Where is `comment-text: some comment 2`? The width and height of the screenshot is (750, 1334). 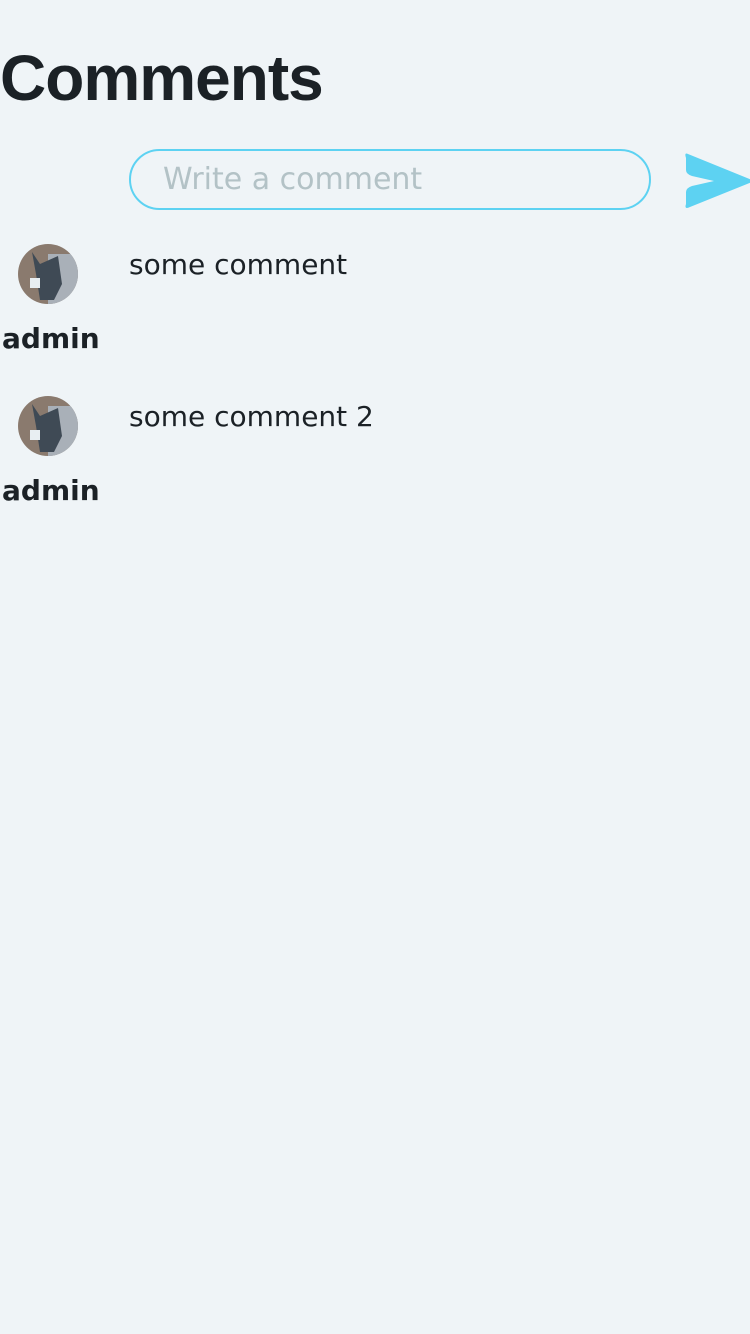
comment-text: some comment 2 is located at coordinates (251, 416).